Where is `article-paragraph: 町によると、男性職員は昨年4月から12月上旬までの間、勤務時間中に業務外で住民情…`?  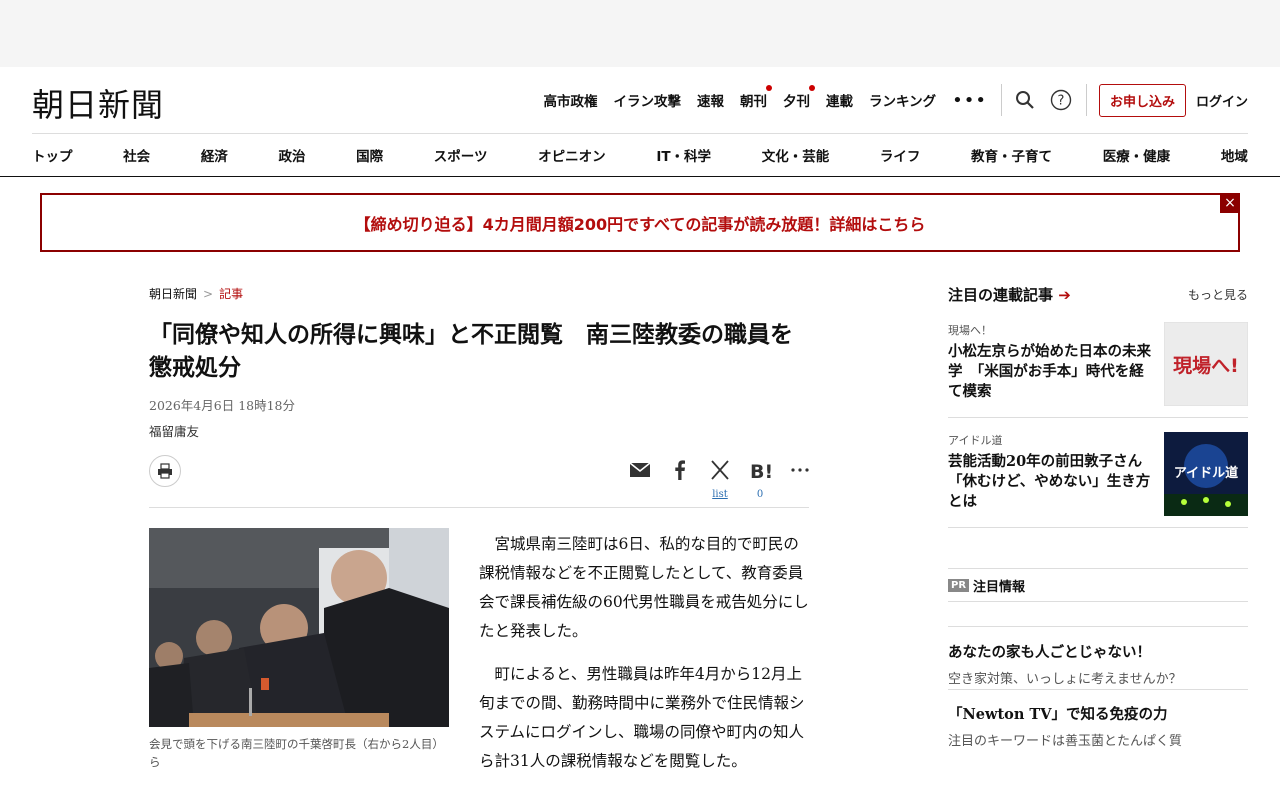 article-paragraph: 町によると、男性職員は昨年4月から12月上旬までの間、勤務時間中に業務外で住民情… is located at coordinates (642, 717).